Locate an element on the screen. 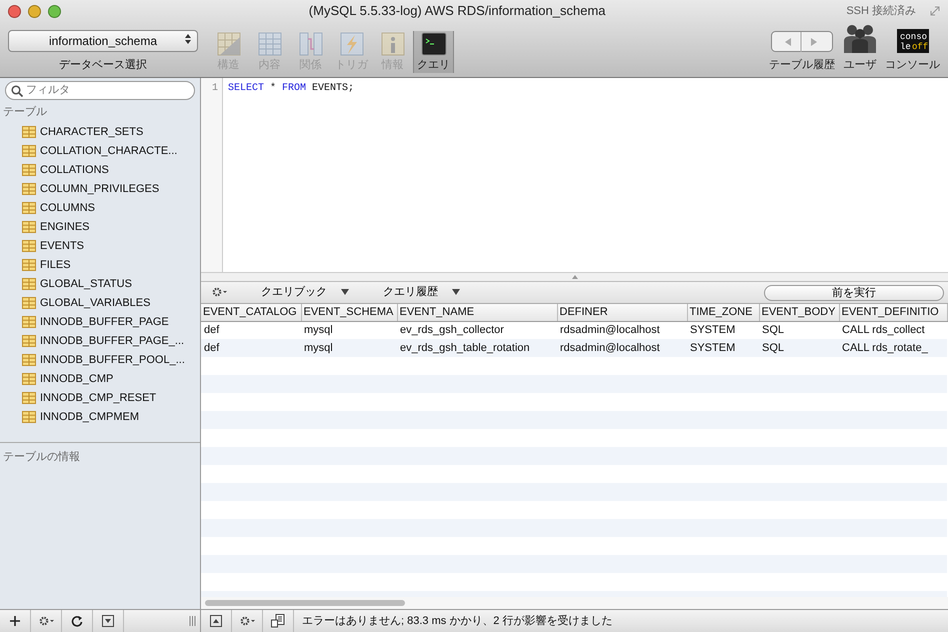 Image resolution: width=948 pixels, height=632 pixels. splitter-handle-icon is located at coordinates (575, 277).